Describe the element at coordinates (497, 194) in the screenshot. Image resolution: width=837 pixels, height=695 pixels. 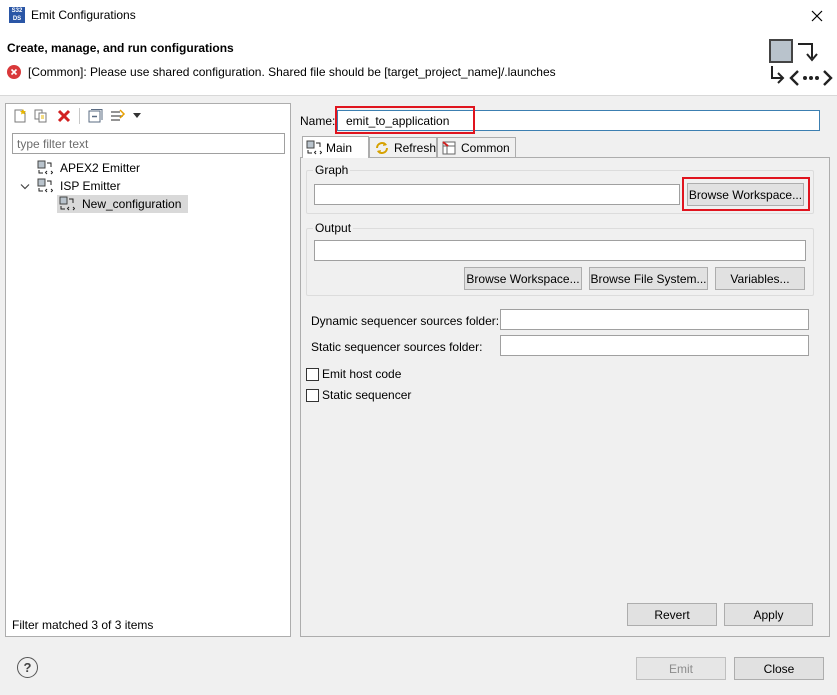
I see `graph-input` at that location.